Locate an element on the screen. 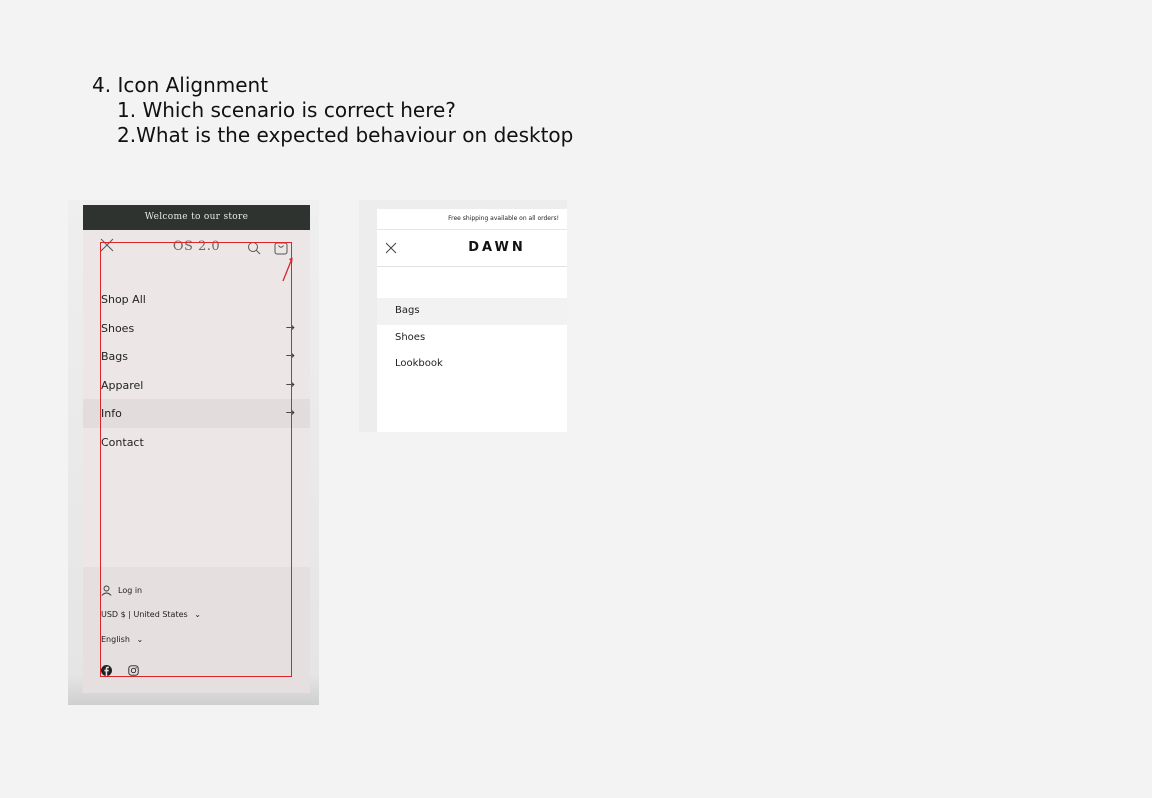 This screenshot has height=798, width=1152. menu-item-bags: Bags → is located at coordinates (196, 356).